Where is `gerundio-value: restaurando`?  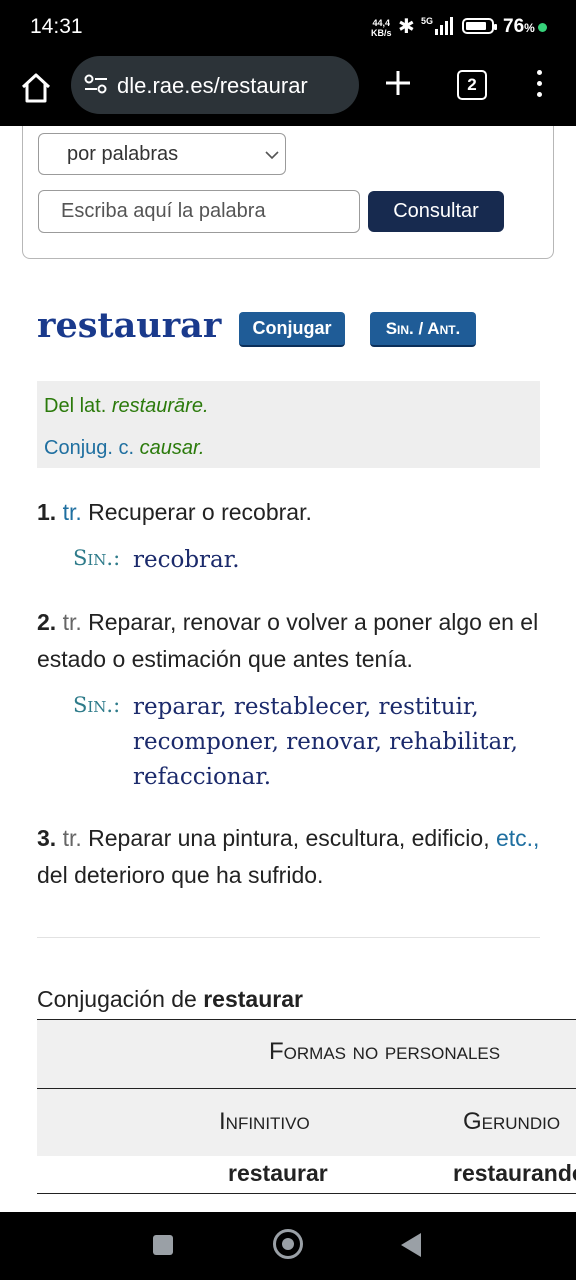 gerundio-value: restaurando is located at coordinates (514, 1173).